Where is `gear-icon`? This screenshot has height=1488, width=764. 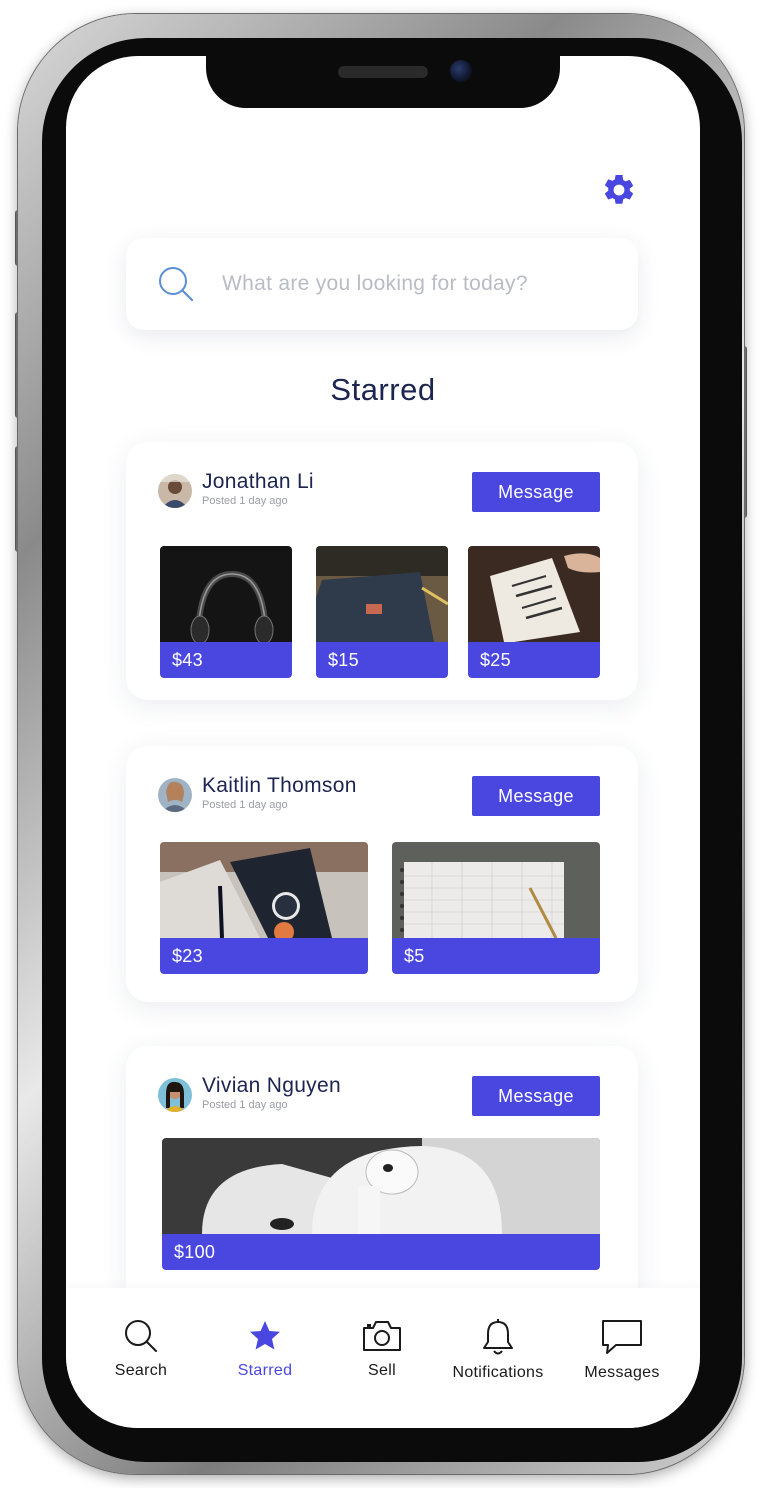
gear-icon is located at coordinates (619, 190).